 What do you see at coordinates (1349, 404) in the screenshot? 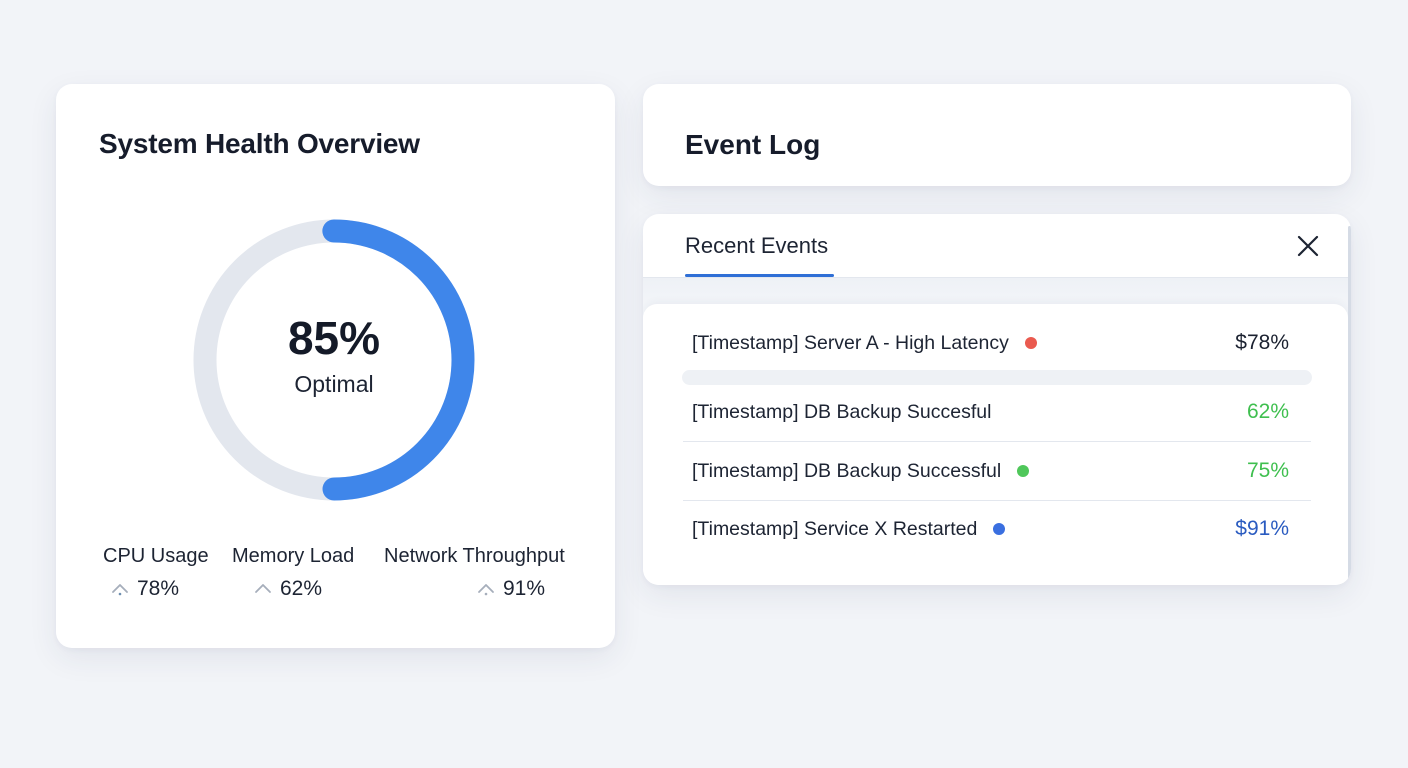
I see `scrollbar` at bounding box center [1349, 404].